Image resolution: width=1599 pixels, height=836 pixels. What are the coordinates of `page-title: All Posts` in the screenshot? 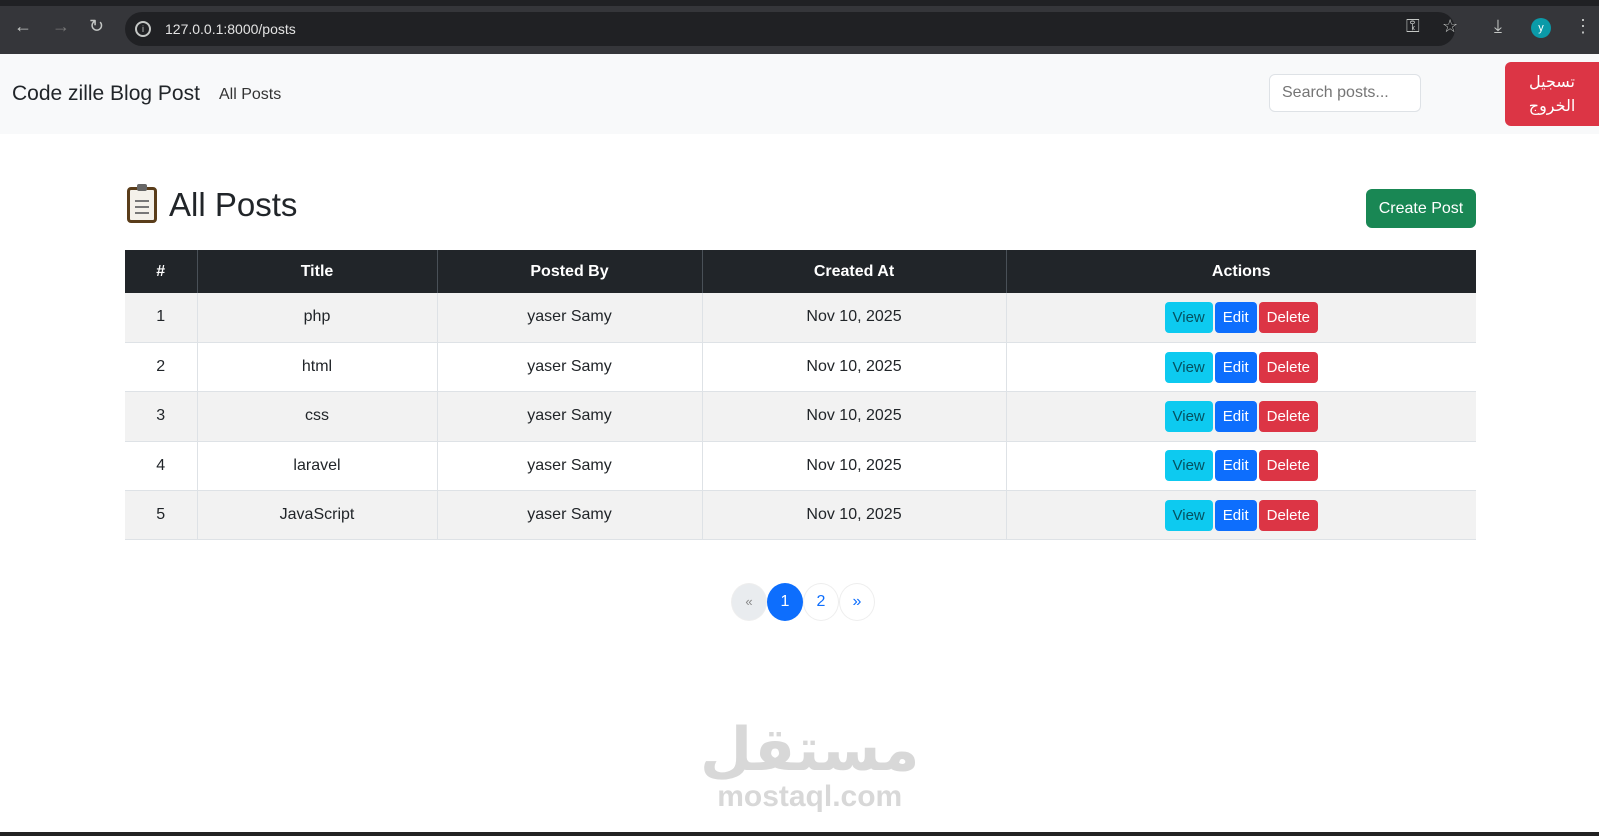 It's located at (212, 204).